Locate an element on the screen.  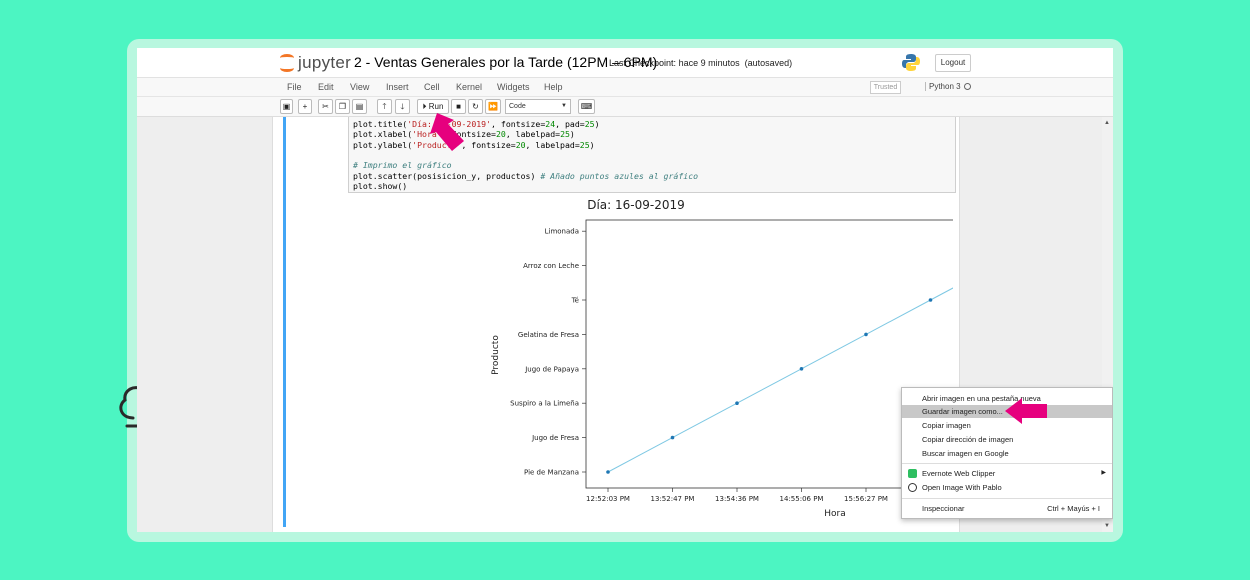
annotation-arrow-run is located at coordinates (447, 132).